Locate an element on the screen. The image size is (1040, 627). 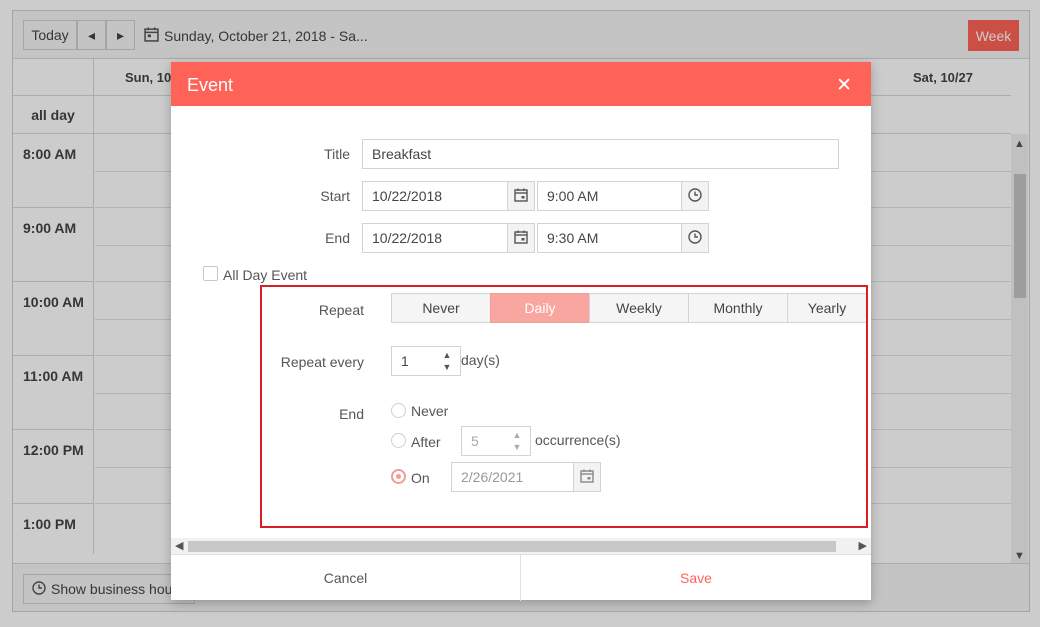
repeat-yearly-button: Yearly is located at coordinates (826, 308).